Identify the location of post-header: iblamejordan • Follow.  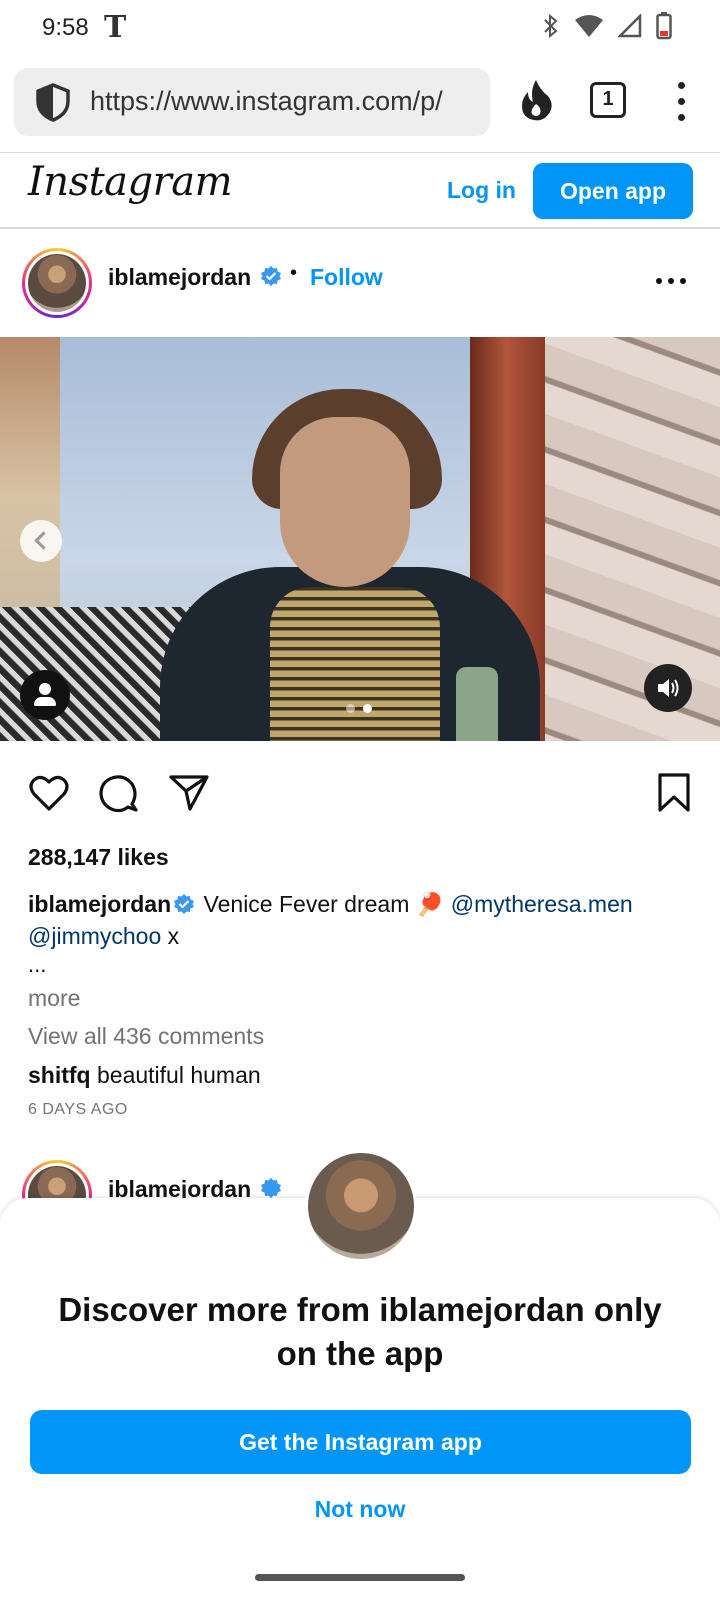
(360, 283).